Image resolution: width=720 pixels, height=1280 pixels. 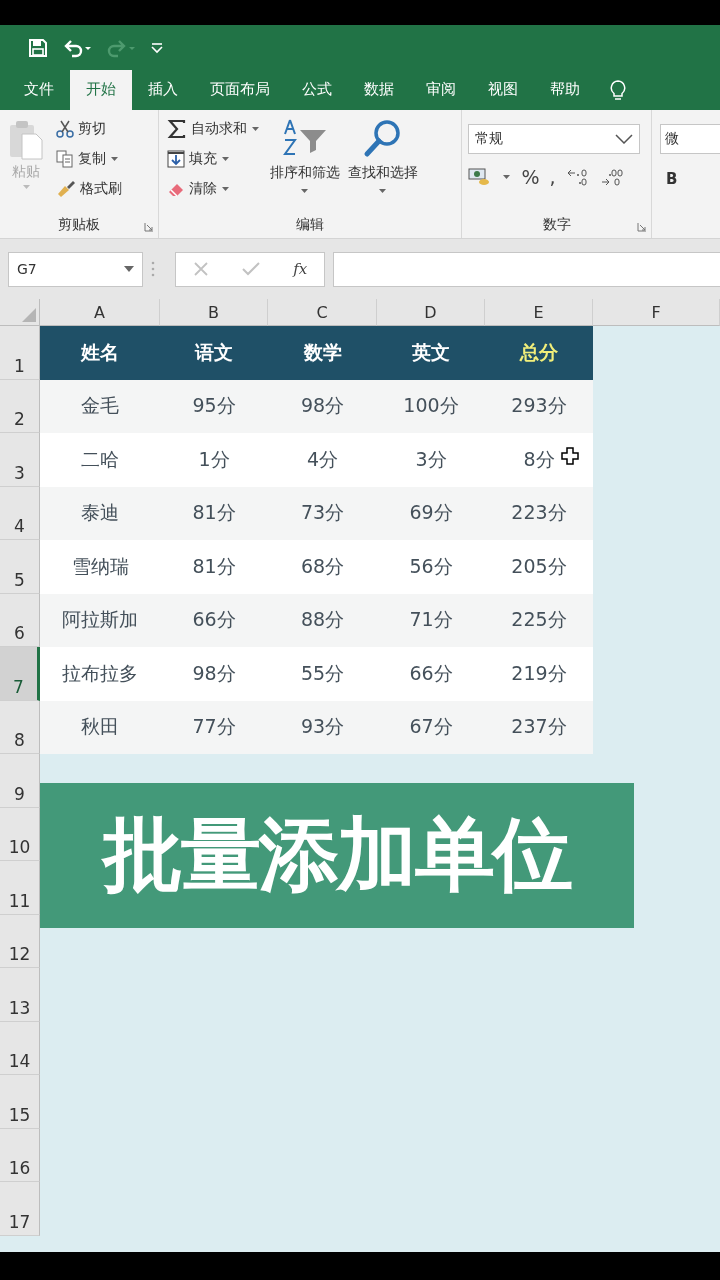 What do you see at coordinates (431, 353) in the screenshot?
I see `header-cell: 英文` at bounding box center [431, 353].